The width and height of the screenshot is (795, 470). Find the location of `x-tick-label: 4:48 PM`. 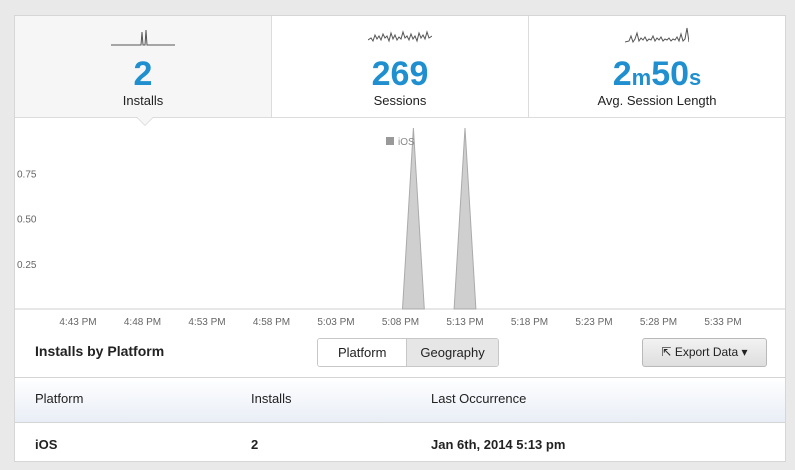

x-tick-label: 4:48 PM is located at coordinates (142, 322).